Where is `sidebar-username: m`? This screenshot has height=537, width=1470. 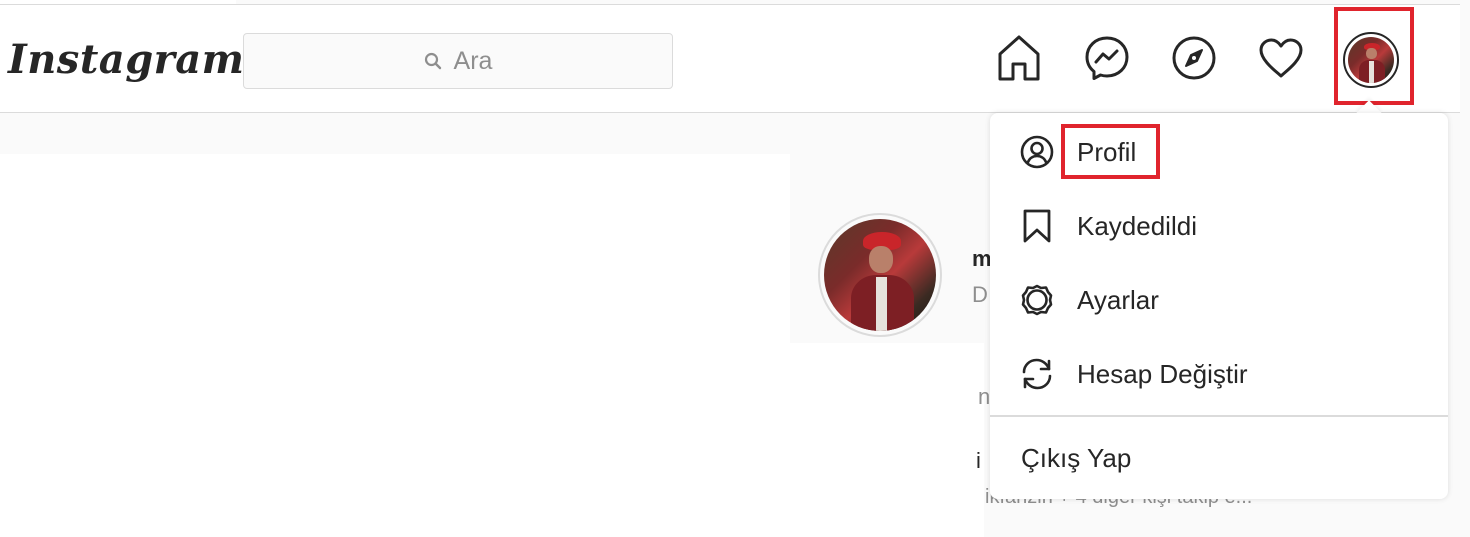
sidebar-username: m is located at coordinates (982, 259).